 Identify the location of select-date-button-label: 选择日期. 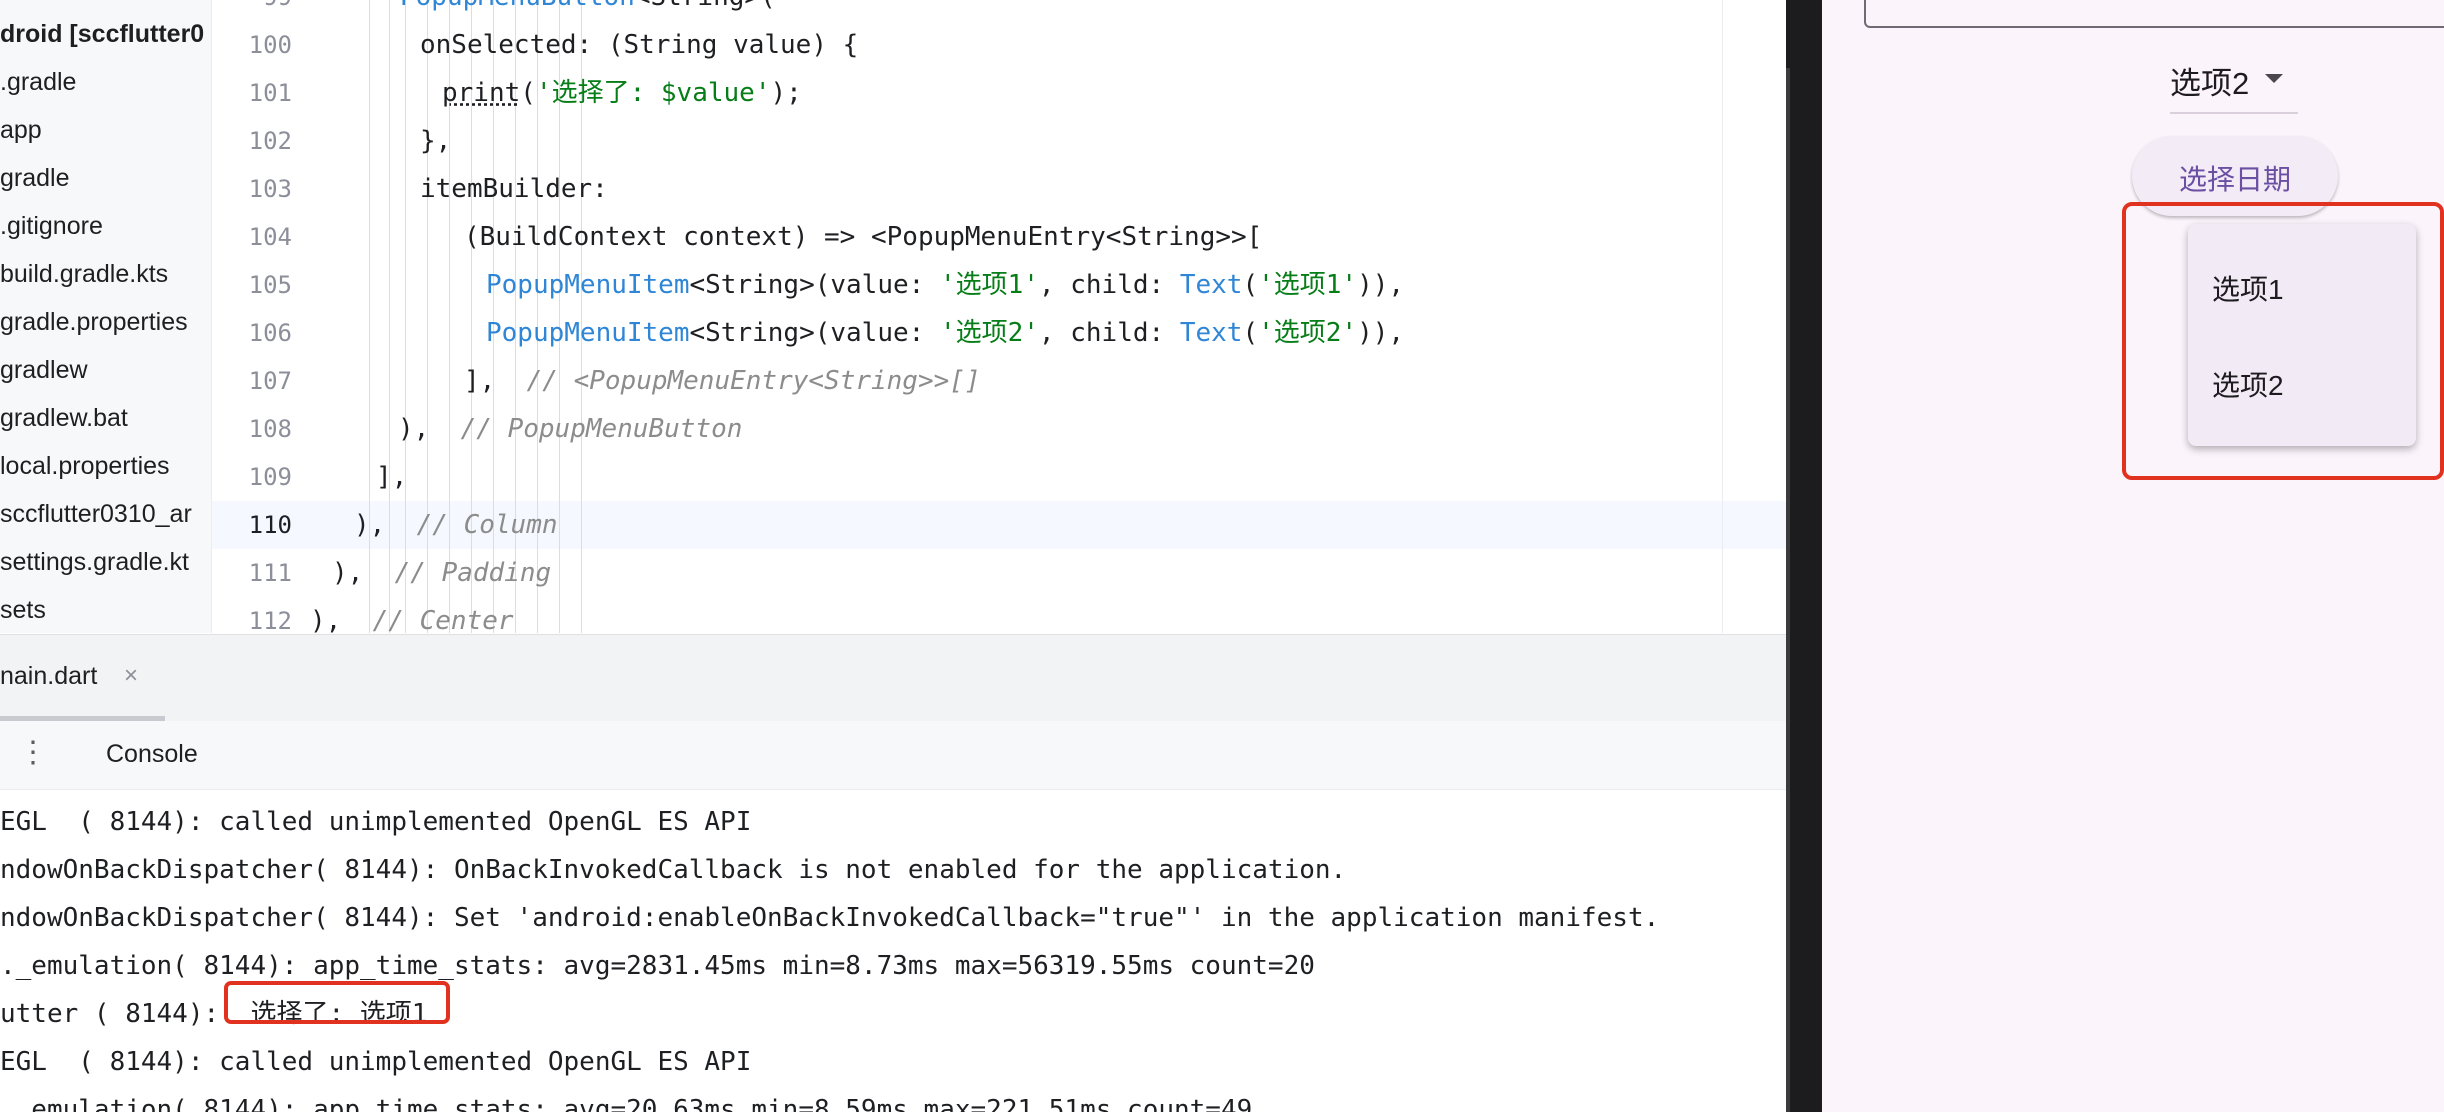
(2234, 179).